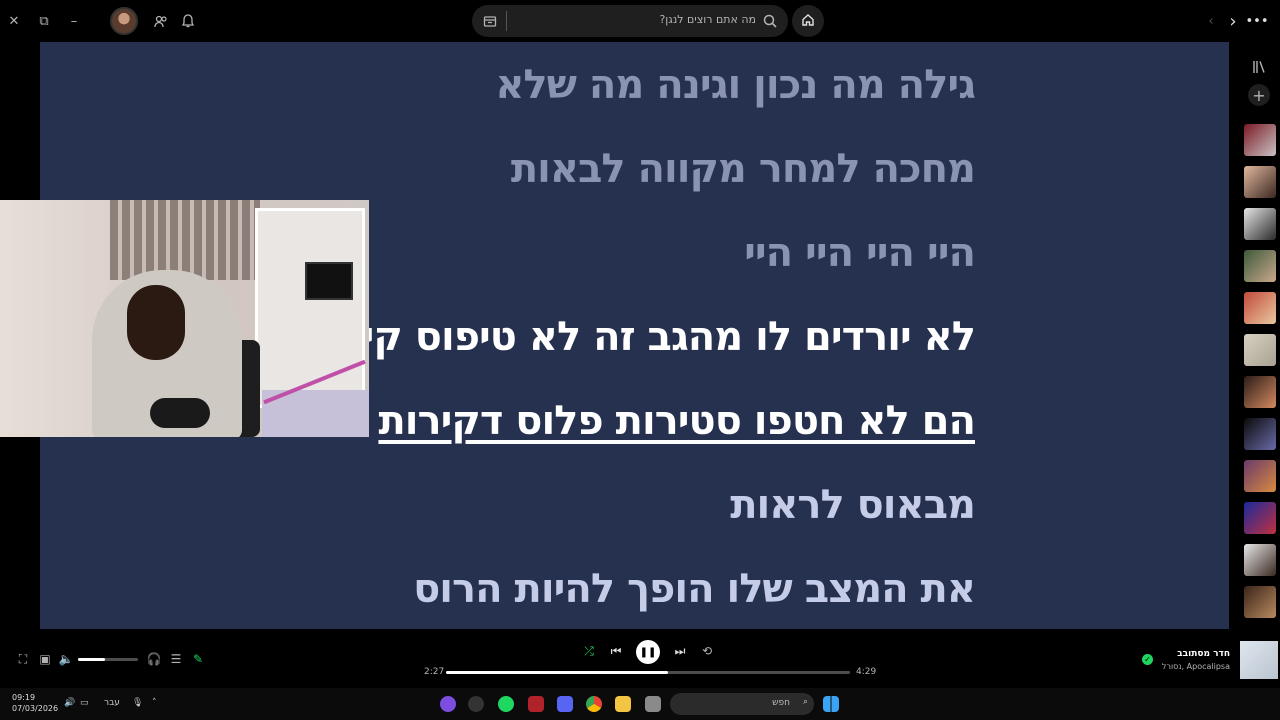 The width and height of the screenshot is (1280, 720). Describe the element at coordinates (124, 21) in the screenshot. I see `avatar` at that location.